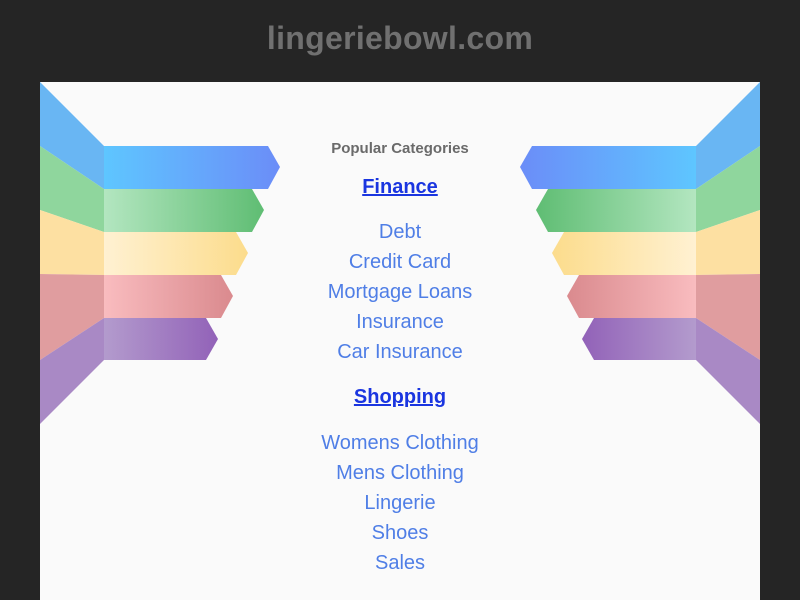  I want to click on link-mens-clothing: Mens Clothing, so click(400, 473).